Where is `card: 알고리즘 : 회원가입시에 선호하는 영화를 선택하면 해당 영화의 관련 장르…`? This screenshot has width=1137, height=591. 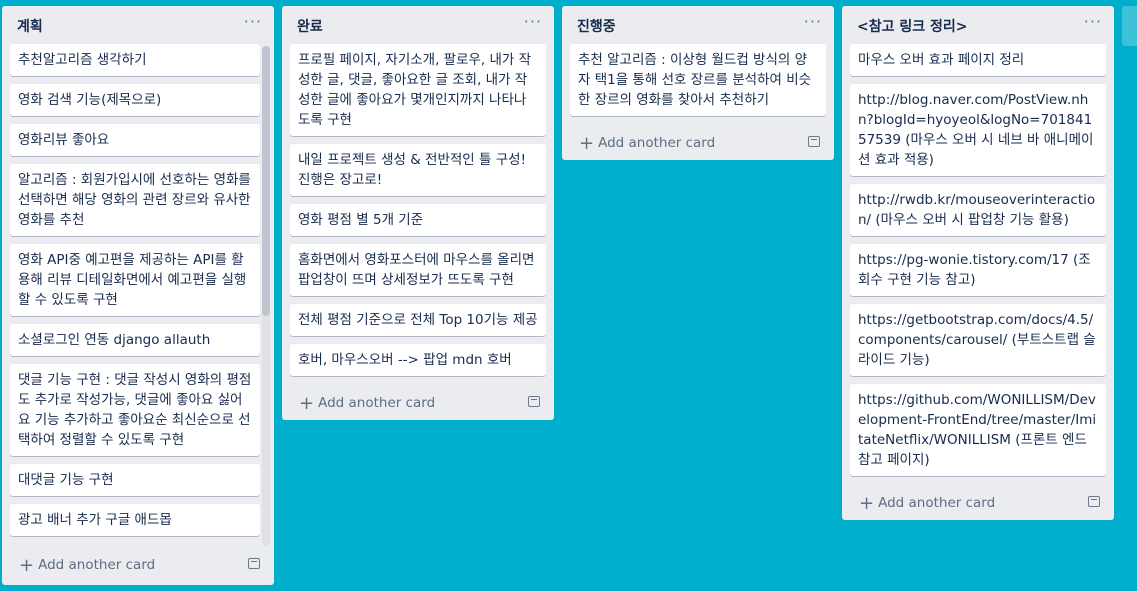
card: 알고리즘 : 회원가입시에 선호하는 영화를 선택하면 해당 영화의 관련 장르… is located at coordinates (135, 200).